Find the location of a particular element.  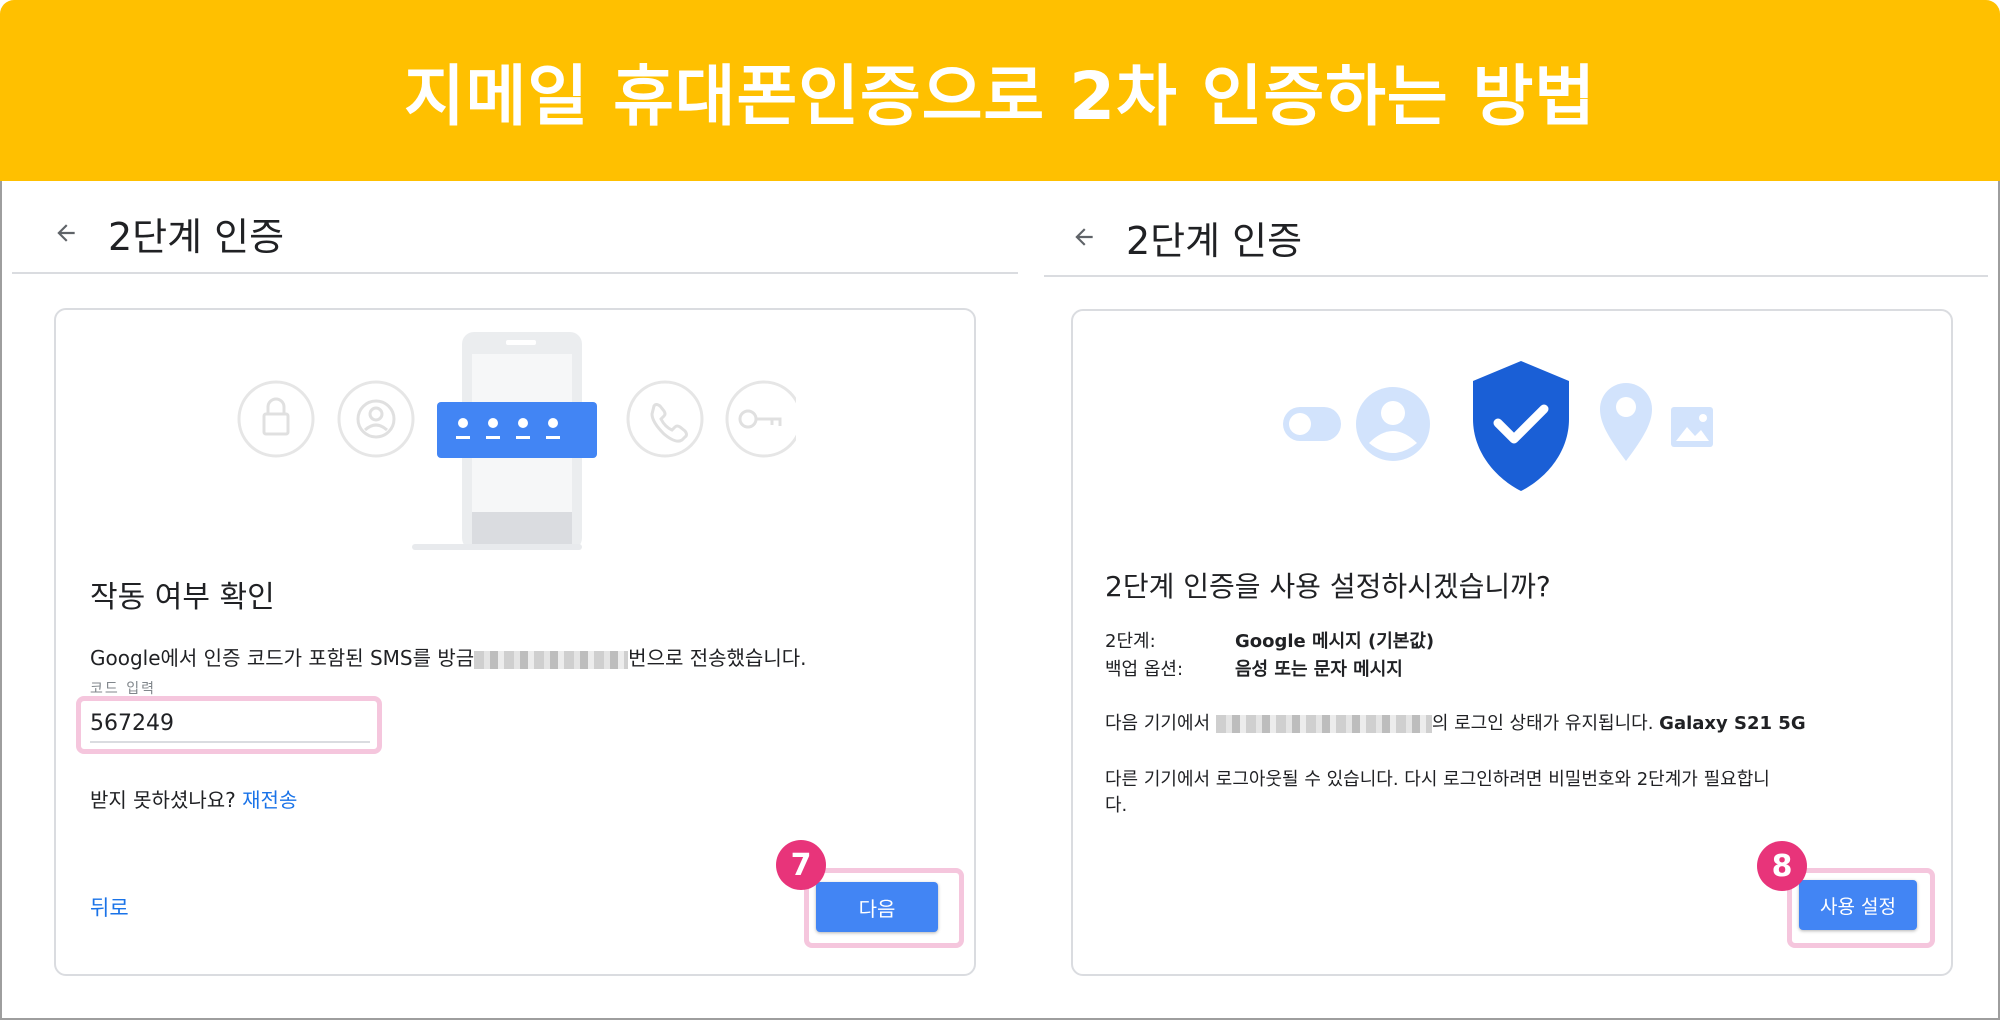

logout-warning-line2: 다. is located at coordinates (1116, 805).